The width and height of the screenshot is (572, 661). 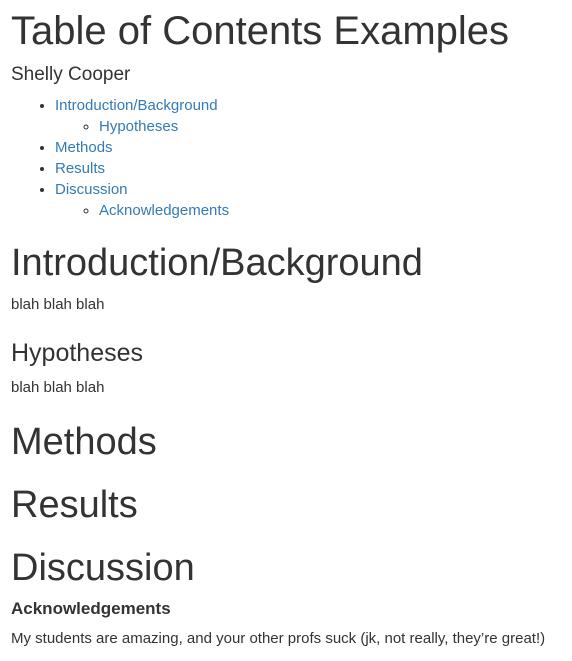 I want to click on toc-item-hypotheses: Hypotheses, so click(x=164, y=126).